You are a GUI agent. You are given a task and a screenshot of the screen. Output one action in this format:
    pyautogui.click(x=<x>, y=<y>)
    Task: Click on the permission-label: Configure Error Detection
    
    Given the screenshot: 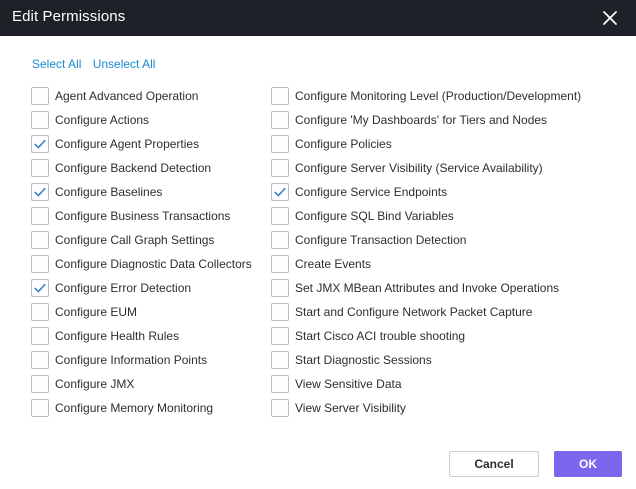 What is the action you would take?
    pyautogui.click(x=123, y=288)
    